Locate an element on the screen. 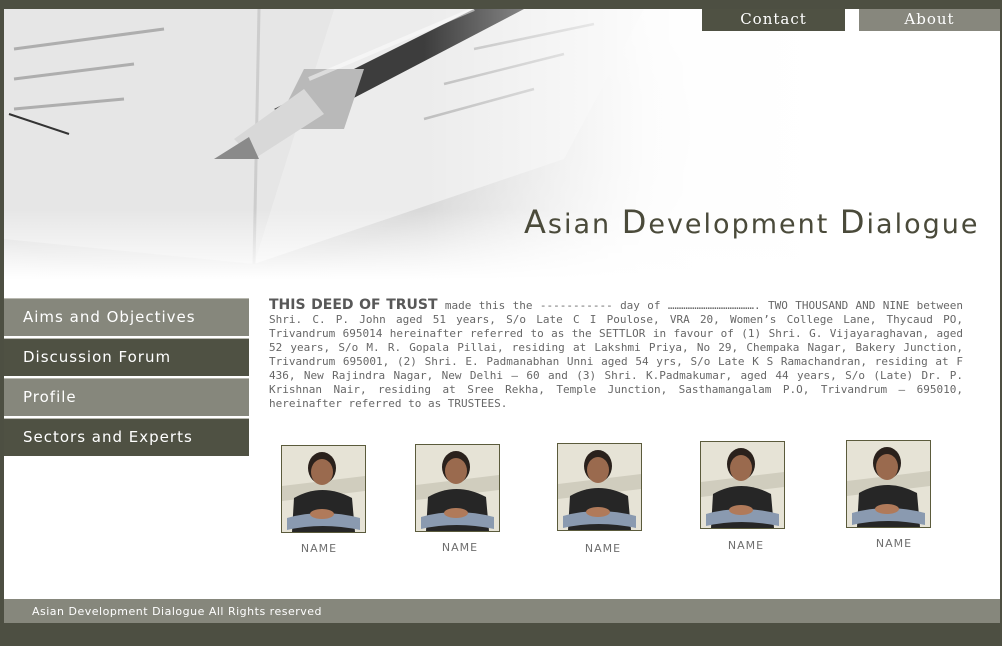 The height and width of the screenshot is (646, 1002). sidebar-item-aims-and-objectives: Aims and Objectives is located at coordinates (126, 317).